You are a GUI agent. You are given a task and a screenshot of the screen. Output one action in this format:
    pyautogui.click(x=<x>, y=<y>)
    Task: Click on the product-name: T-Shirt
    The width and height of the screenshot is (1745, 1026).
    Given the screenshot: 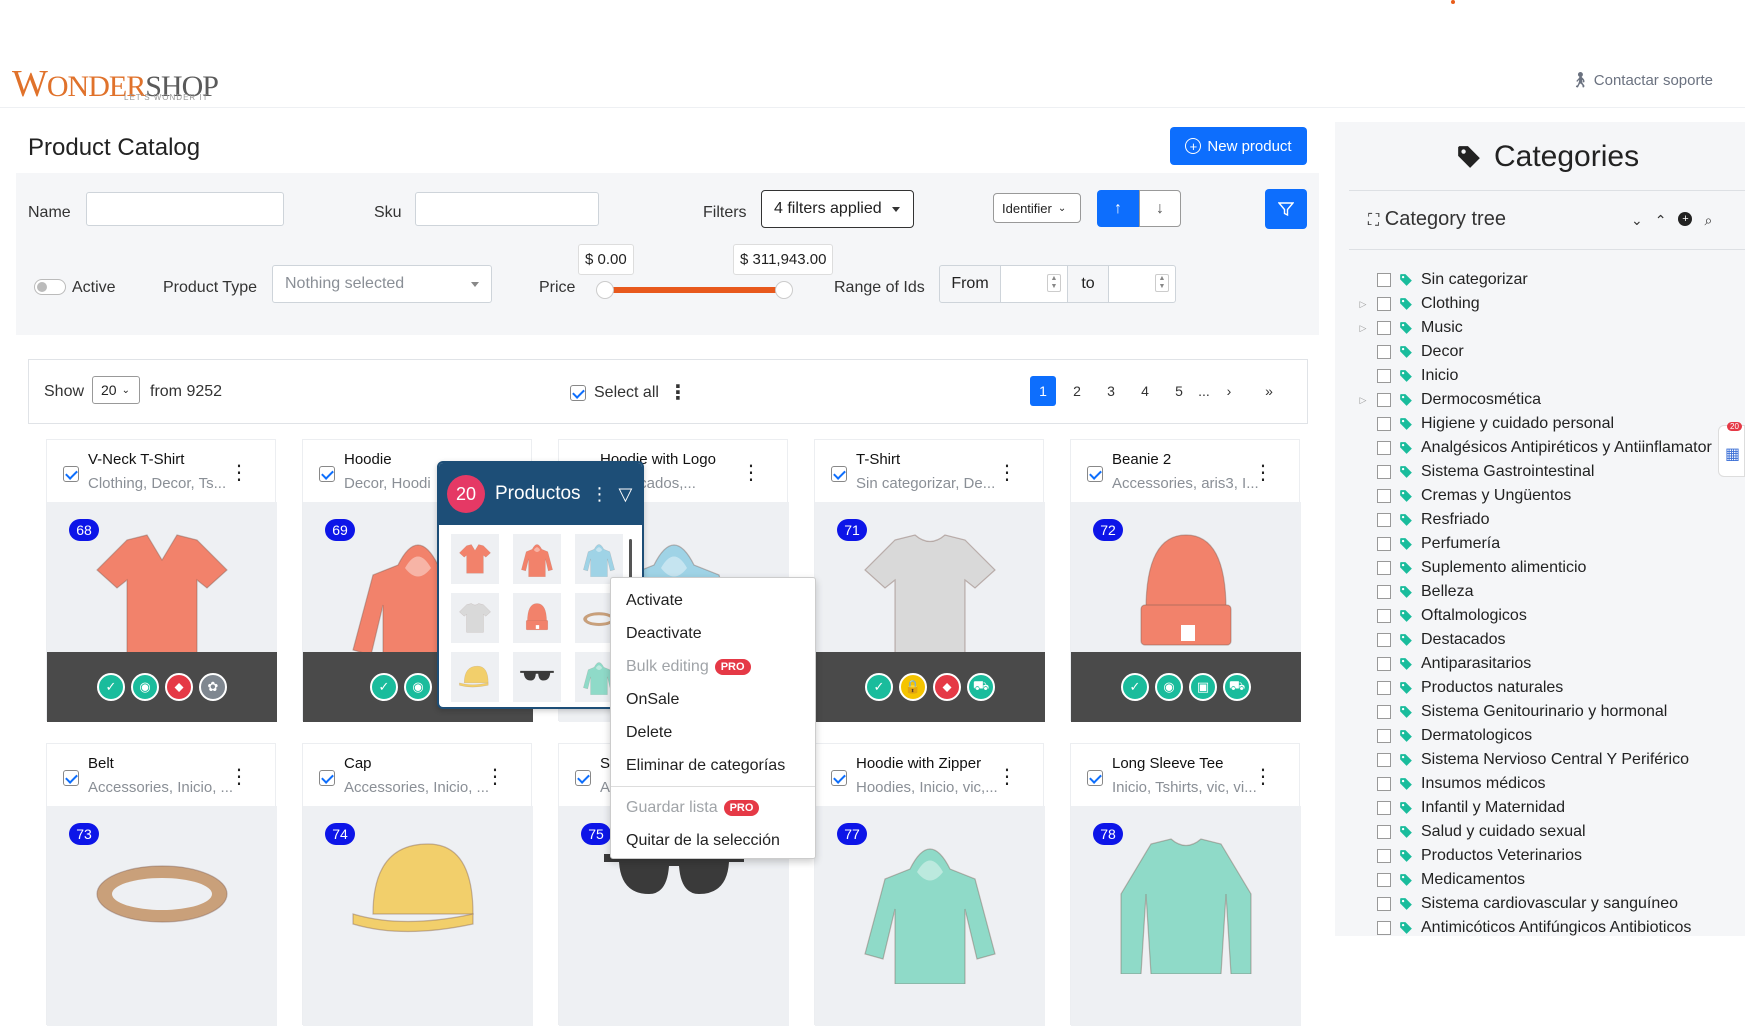 What is the action you would take?
    pyautogui.click(x=878, y=459)
    